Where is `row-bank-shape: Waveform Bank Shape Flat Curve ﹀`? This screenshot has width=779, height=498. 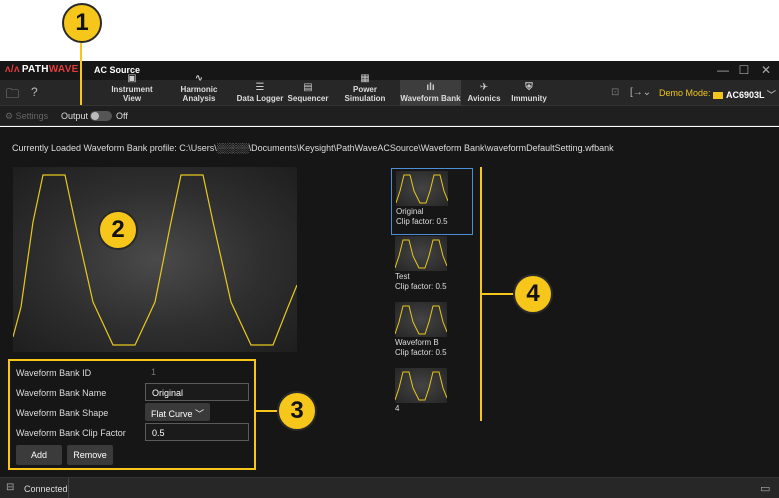
row-bank-shape: Waveform Bank Shape Flat Curve ﹀ is located at coordinates (132, 413).